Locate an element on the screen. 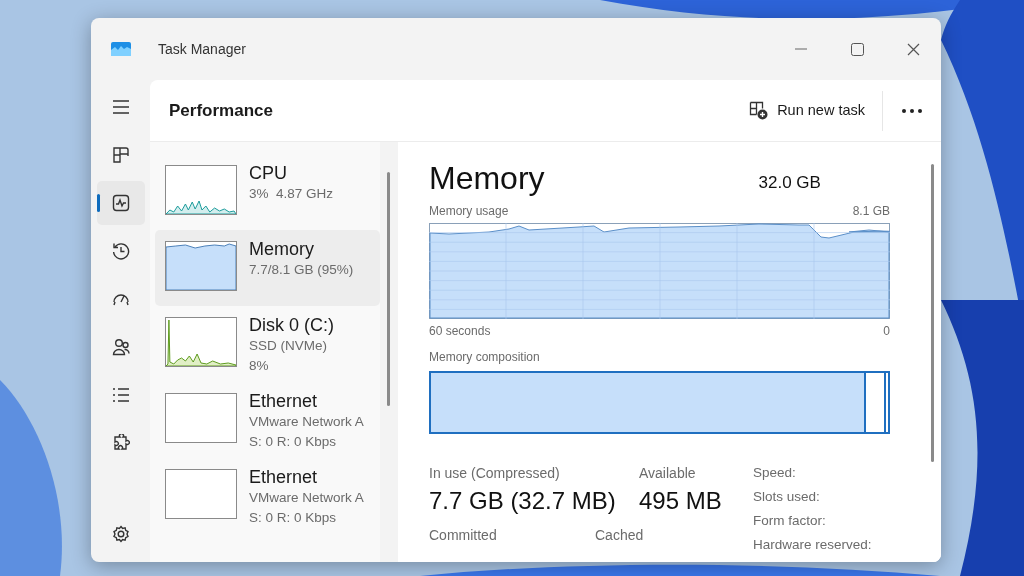  maximize-icon is located at coordinates (857, 49).